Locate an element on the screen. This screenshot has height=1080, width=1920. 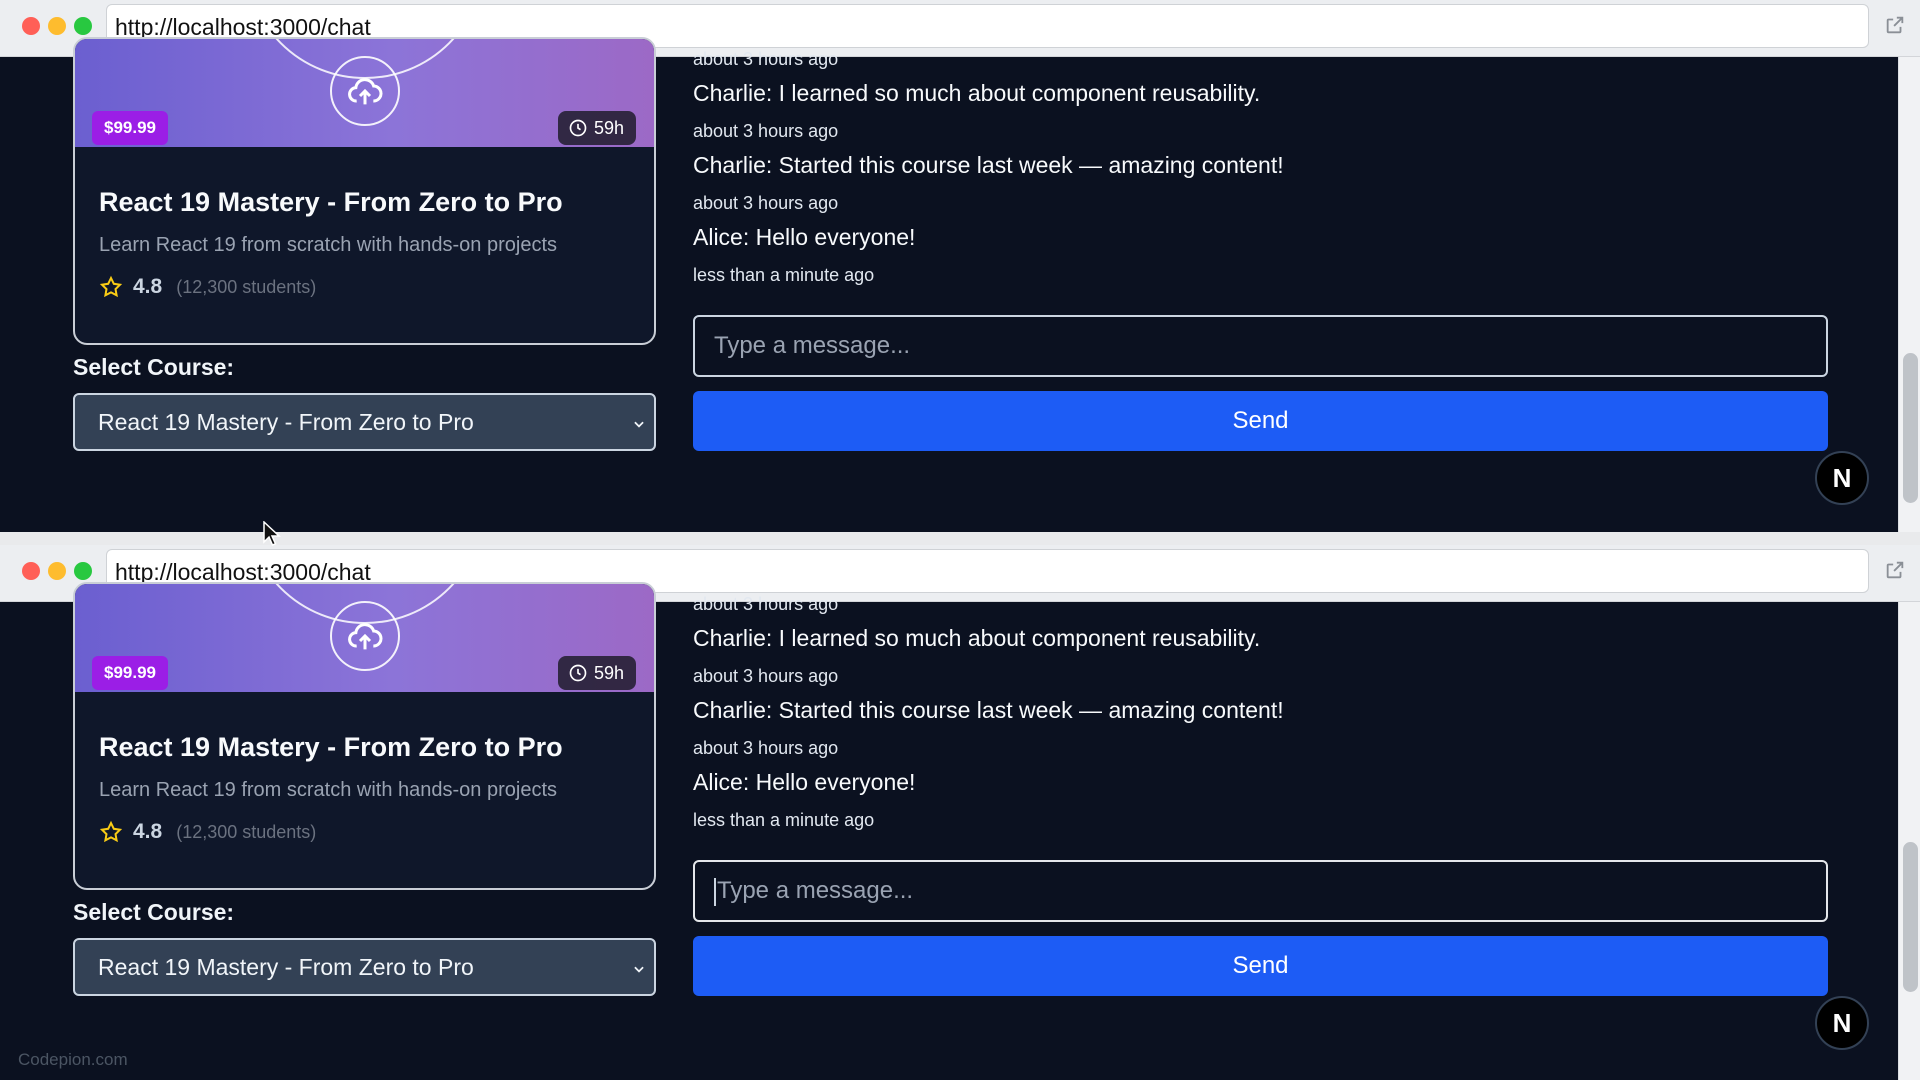
mouse-cursor-icon is located at coordinates (272, 533).